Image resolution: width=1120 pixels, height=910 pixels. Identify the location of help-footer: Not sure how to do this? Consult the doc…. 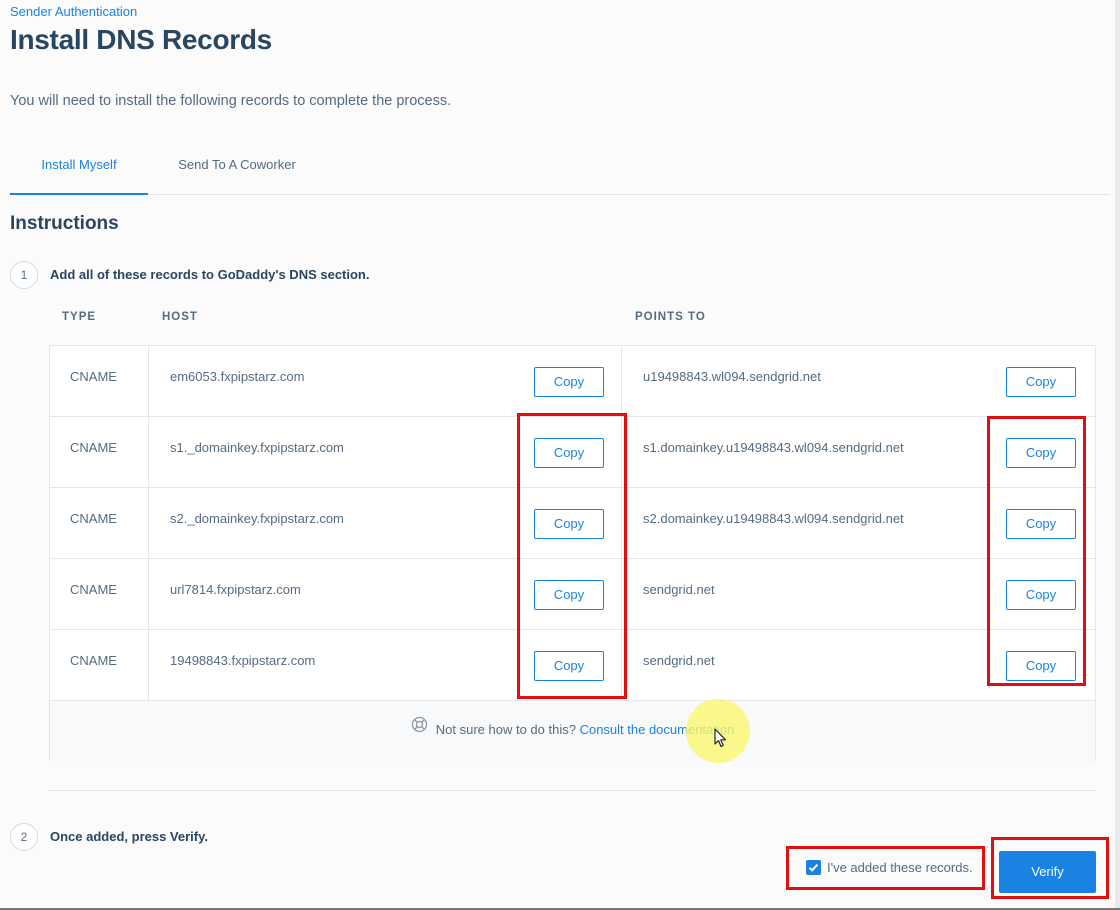
(572, 731).